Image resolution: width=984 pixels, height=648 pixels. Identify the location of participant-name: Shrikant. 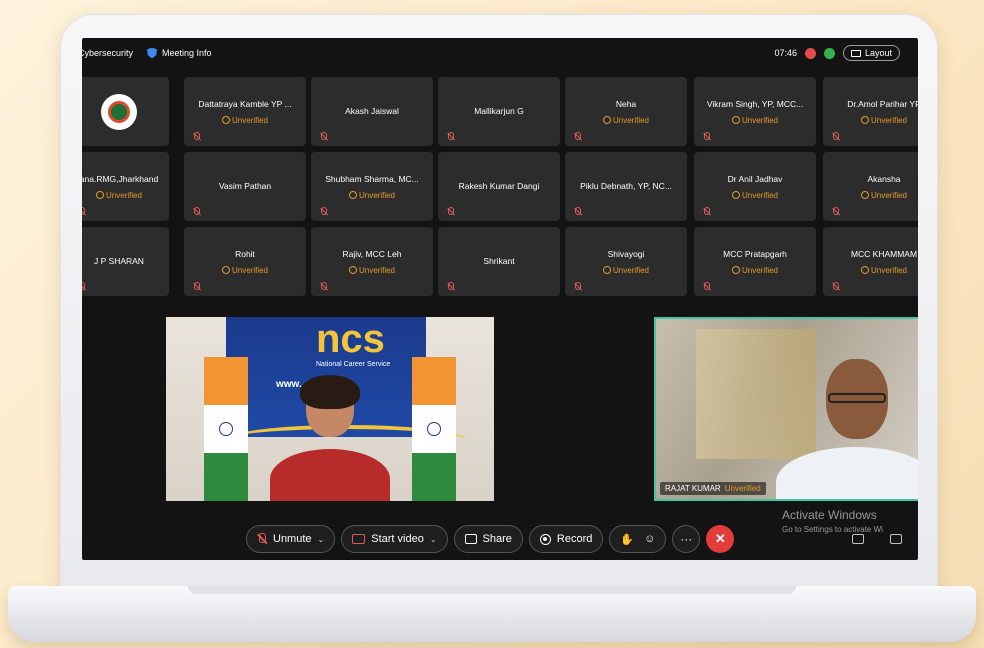
(499, 261).